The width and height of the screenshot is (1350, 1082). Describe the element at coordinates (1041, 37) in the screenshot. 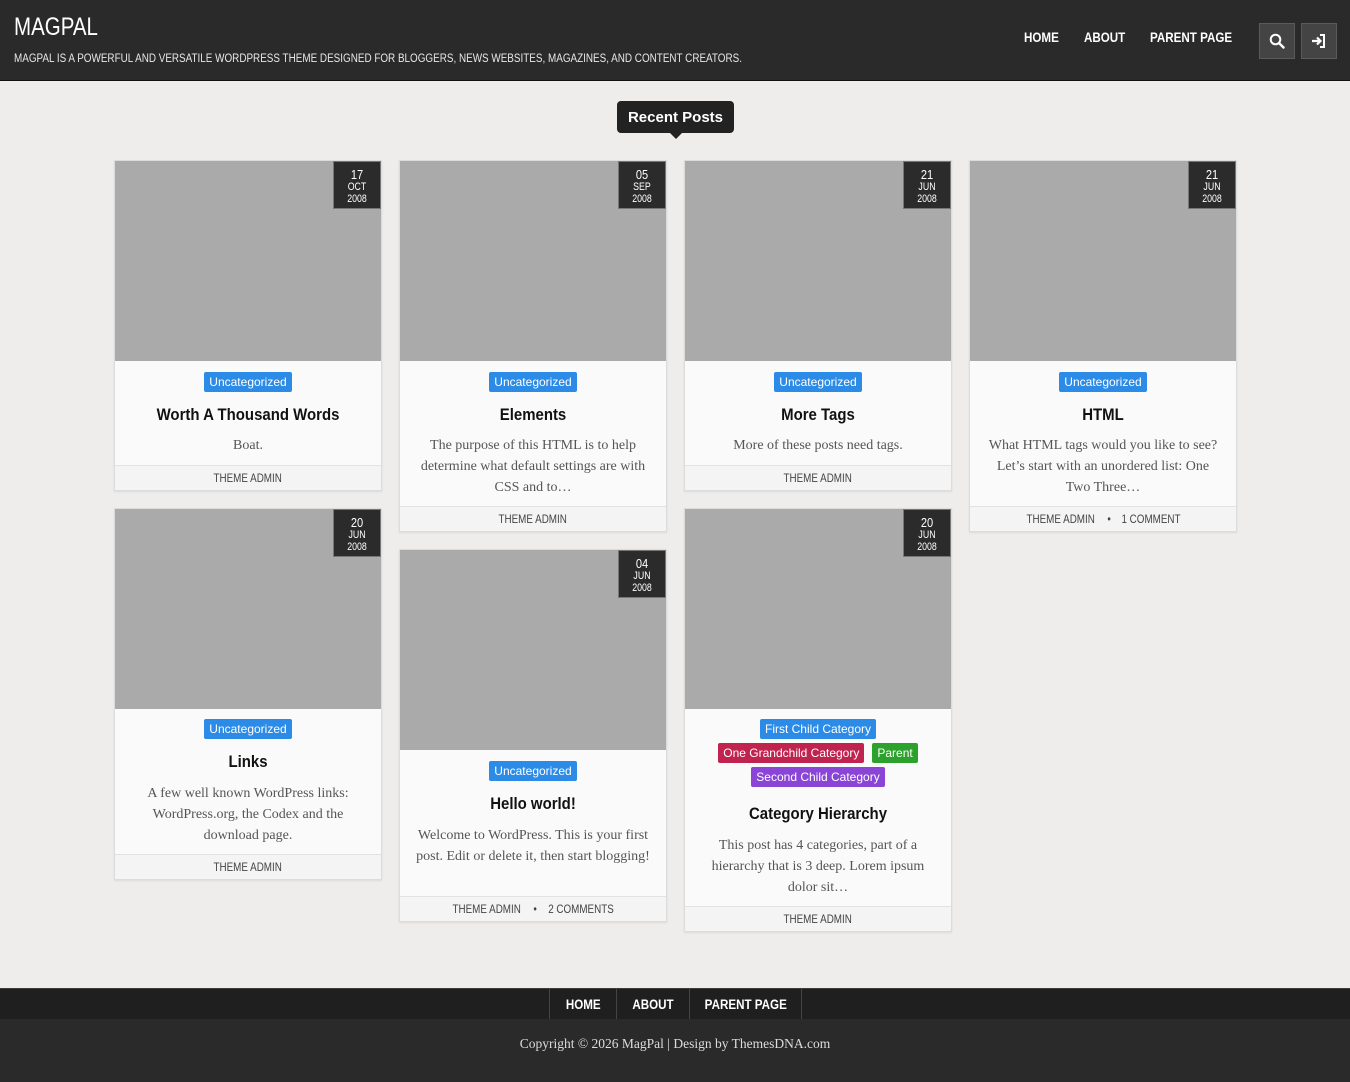

I see `nav-home: HOME` at that location.